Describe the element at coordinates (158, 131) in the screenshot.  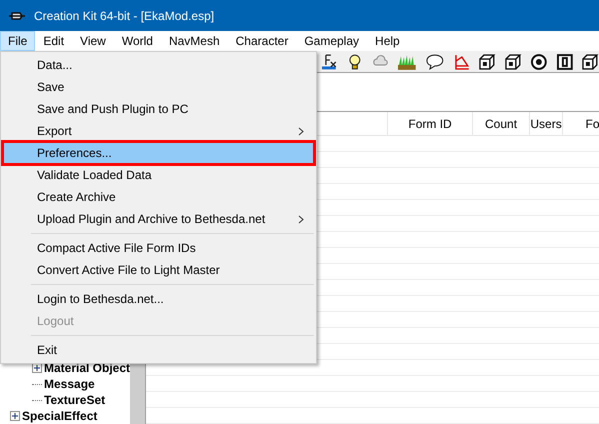
I see `menu-item: Export` at that location.